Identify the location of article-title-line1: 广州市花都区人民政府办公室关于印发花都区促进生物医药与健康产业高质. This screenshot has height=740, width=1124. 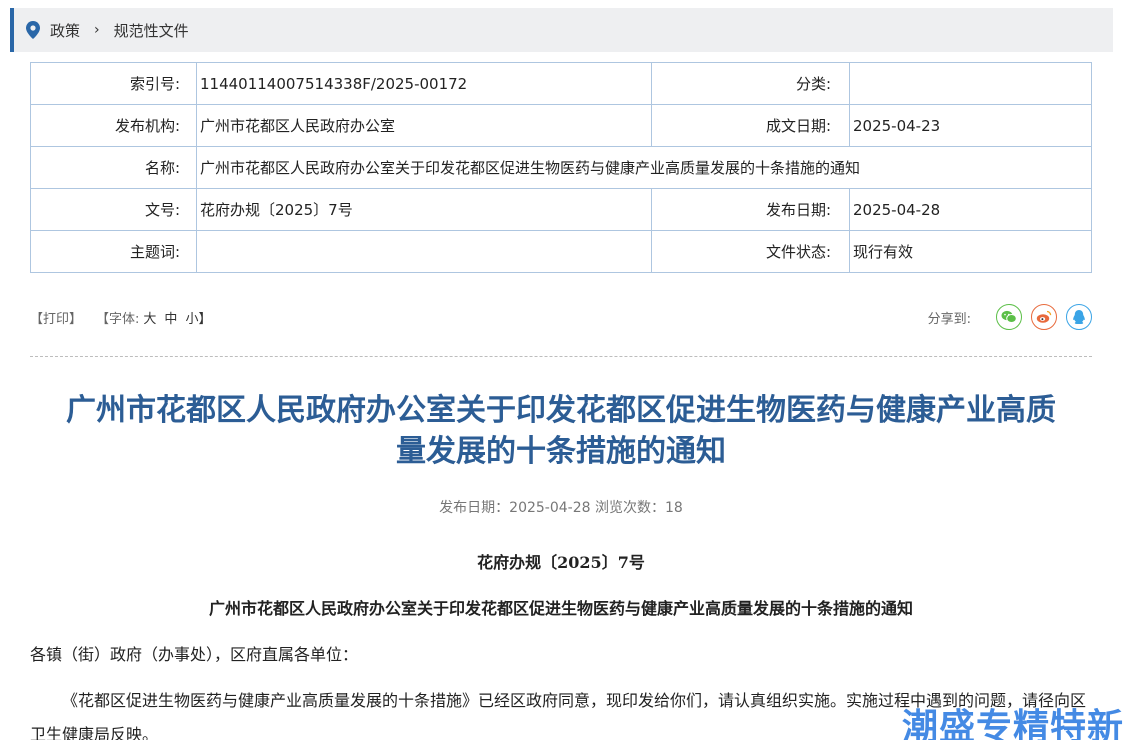
(561, 410).